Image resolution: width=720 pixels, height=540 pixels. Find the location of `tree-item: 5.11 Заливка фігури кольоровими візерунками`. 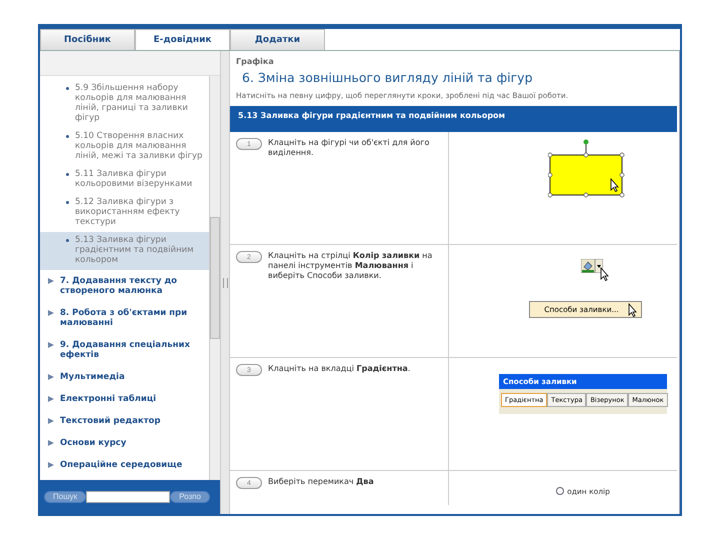

tree-item: 5.11 Заливка фігури кольоровими візерунками is located at coordinates (124, 180).